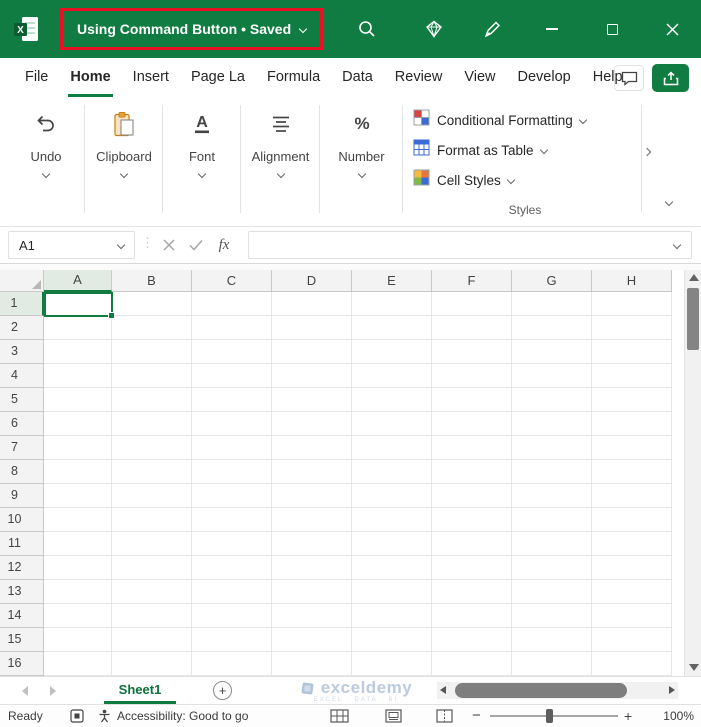 This screenshot has width=701, height=727. Describe the element at coordinates (419, 77) in the screenshot. I see `ribbon-tab-review: Review` at that location.